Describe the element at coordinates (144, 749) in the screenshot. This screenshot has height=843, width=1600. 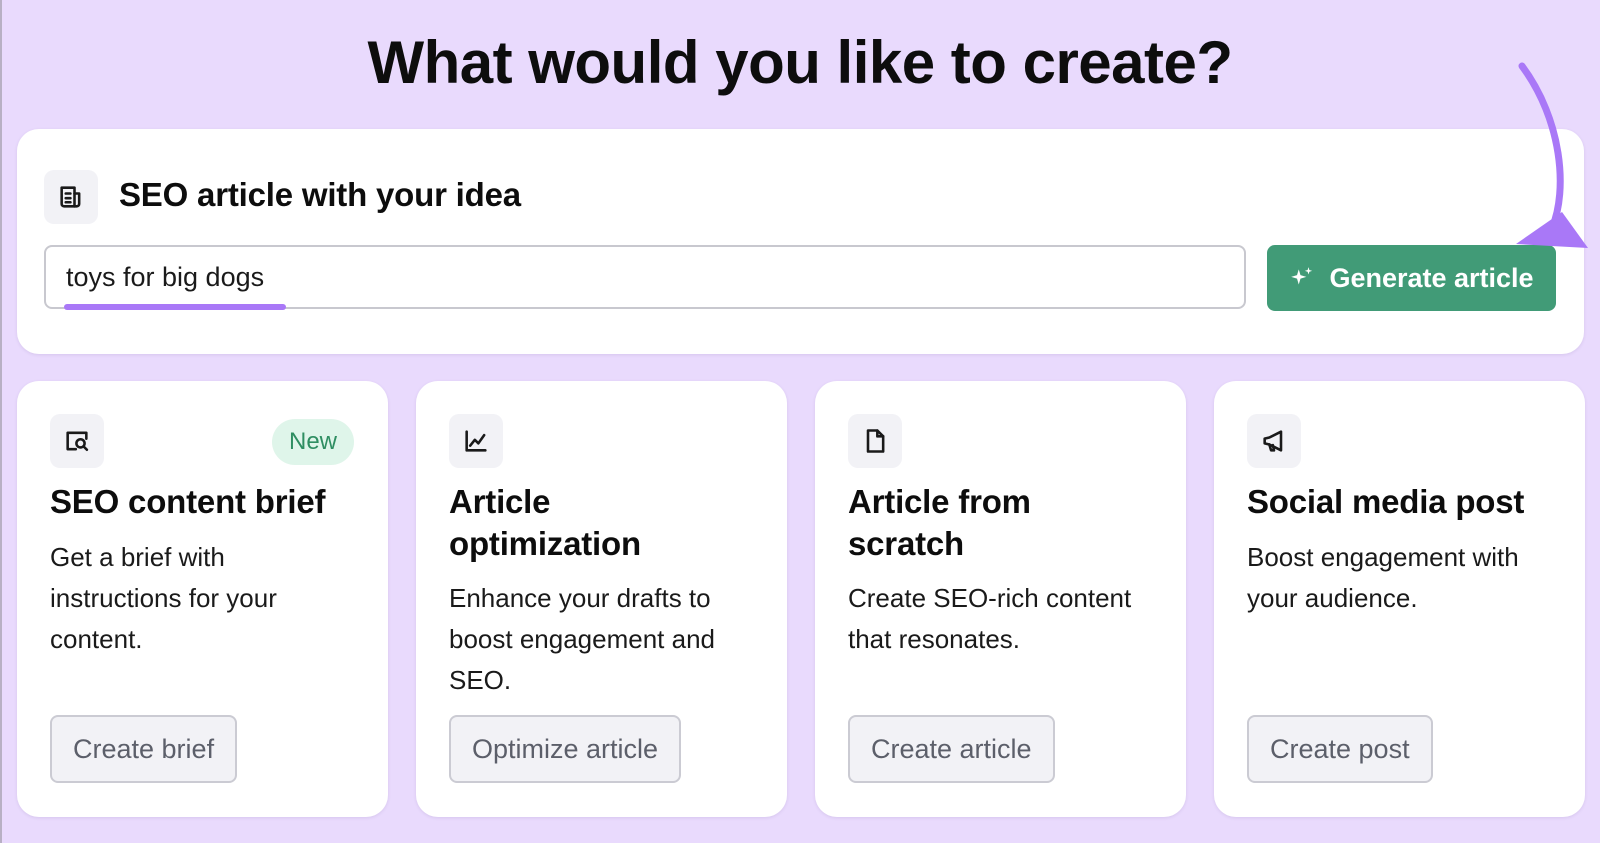
I see `create-brief-button: Create brief` at that location.